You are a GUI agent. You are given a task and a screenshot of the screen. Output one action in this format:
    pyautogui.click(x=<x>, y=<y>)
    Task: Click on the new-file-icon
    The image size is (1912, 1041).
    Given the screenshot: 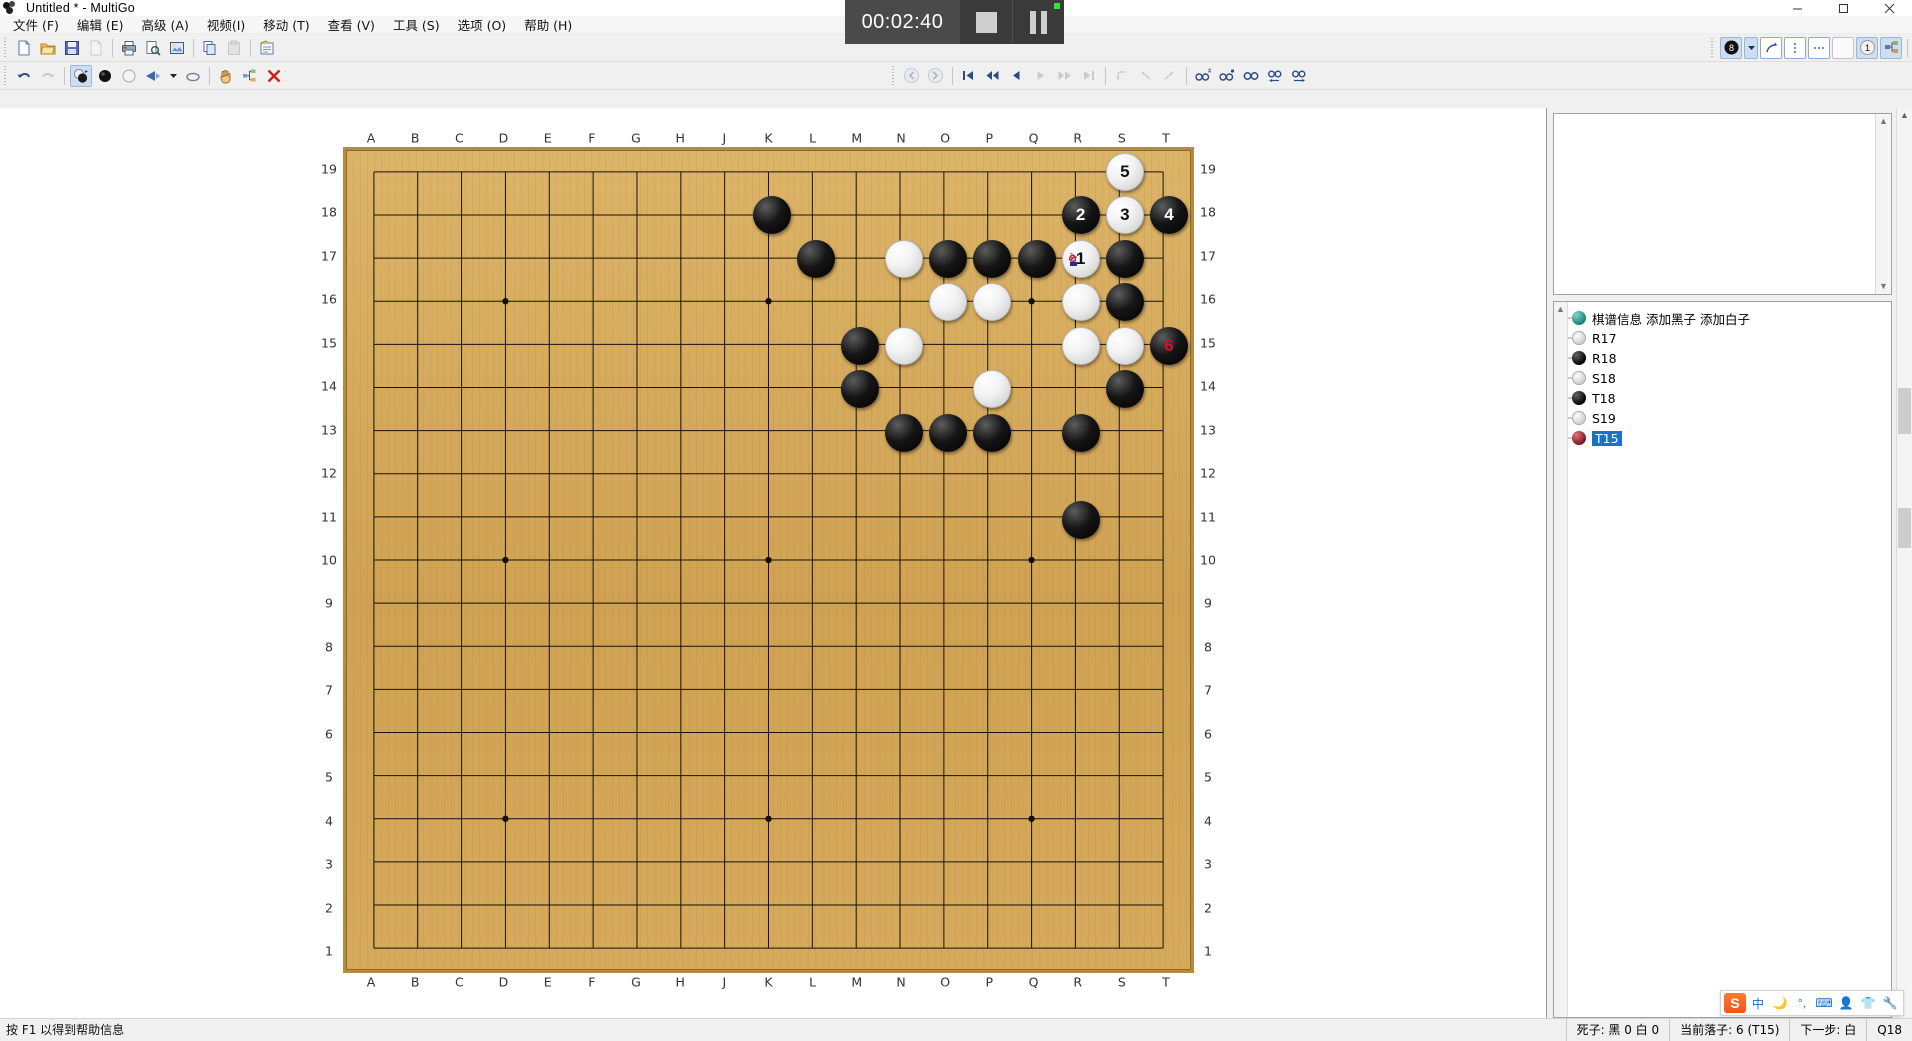 What is the action you would take?
    pyautogui.click(x=24, y=48)
    